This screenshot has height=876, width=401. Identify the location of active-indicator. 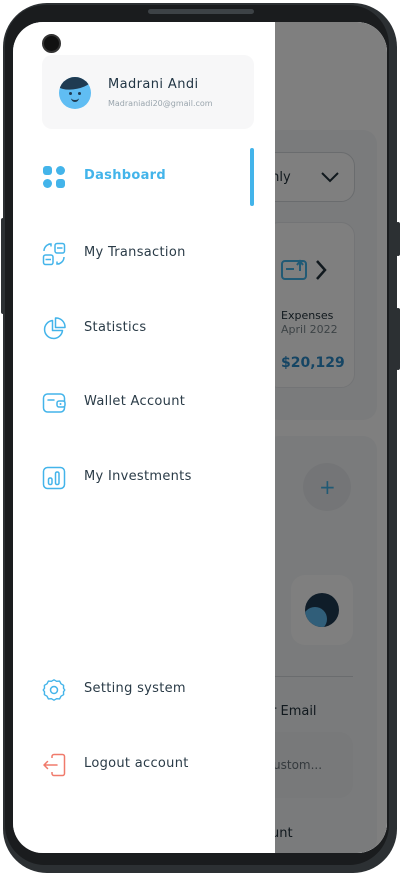
(252, 177).